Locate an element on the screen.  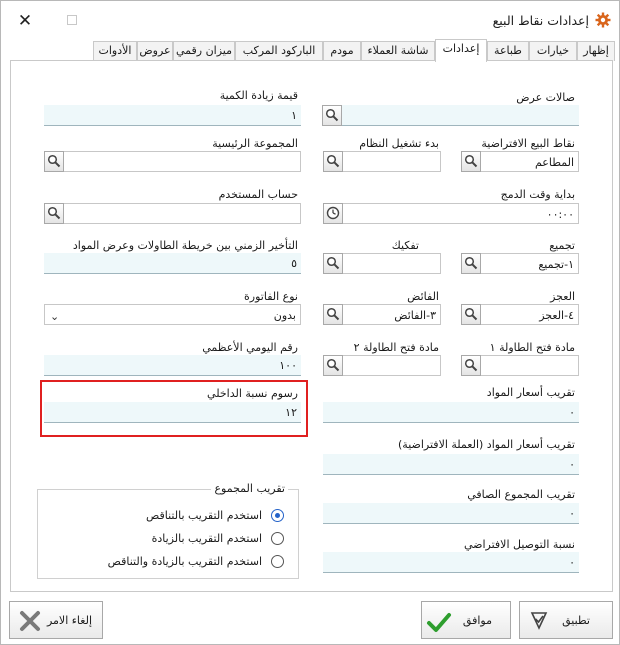
invoice-type-select: بدون ⌄ is located at coordinates (172, 314).